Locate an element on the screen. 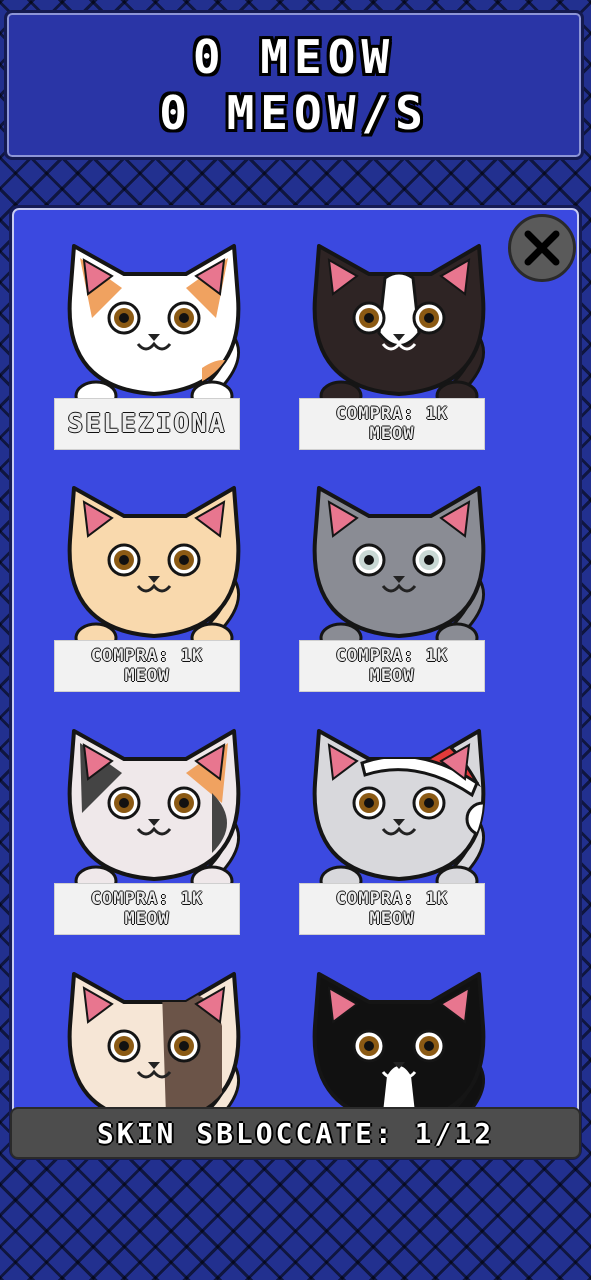  cream-tabby-cat-icon is located at coordinates (154, 567).